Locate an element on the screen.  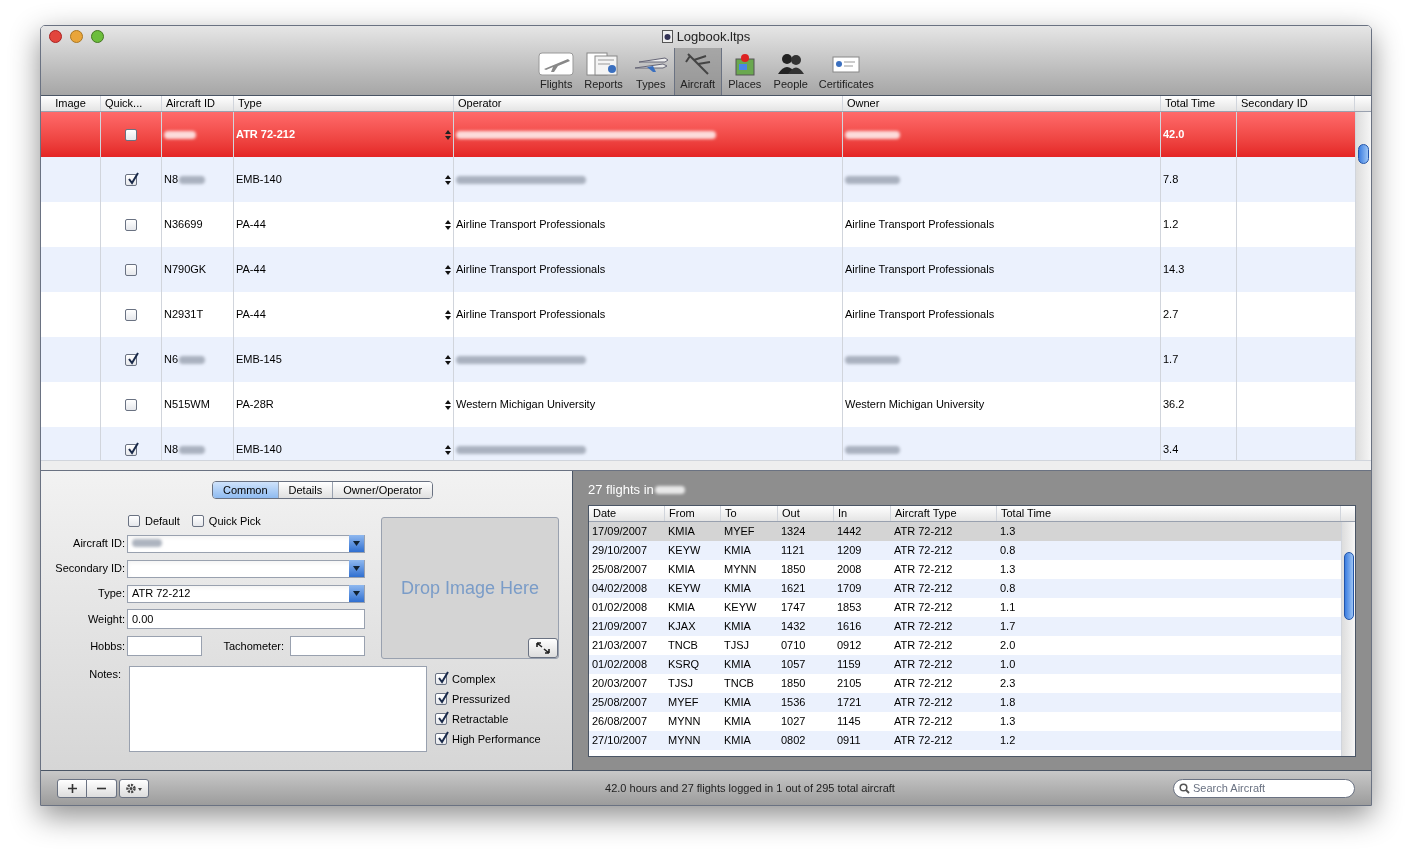
close-button is located at coordinates (55, 37).